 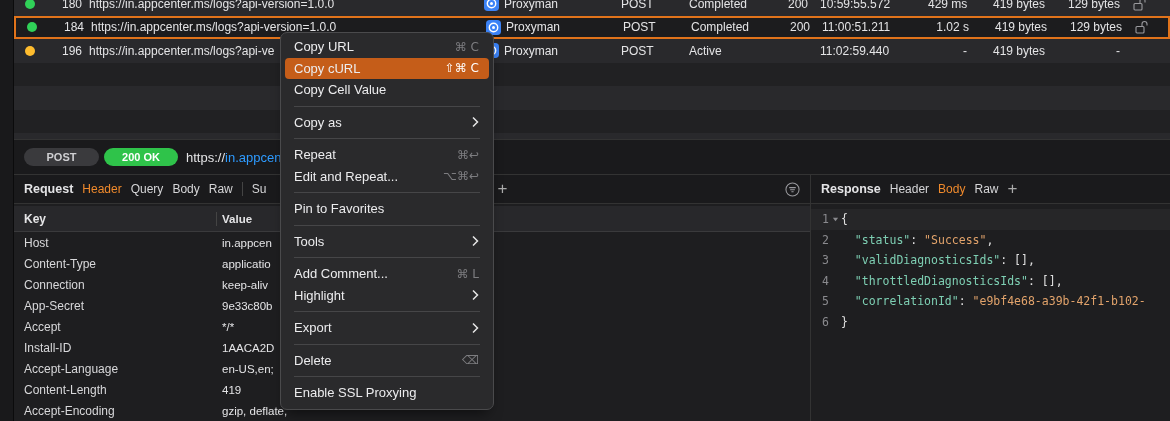 What do you see at coordinates (387, 393) in the screenshot?
I see `menu-item: Enable SSL Proxying` at bounding box center [387, 393].